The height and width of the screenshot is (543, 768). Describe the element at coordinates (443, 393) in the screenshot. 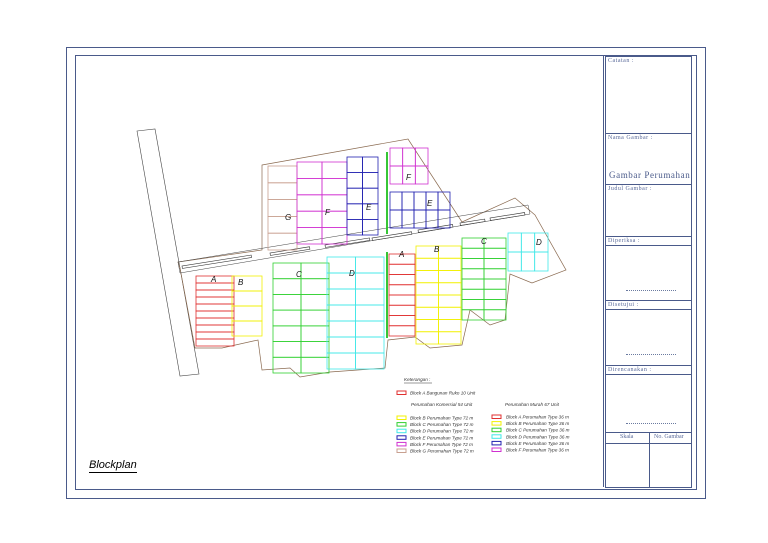

I see `legend-item: Block A Bangunan Ruko 10 Unit` at that location.